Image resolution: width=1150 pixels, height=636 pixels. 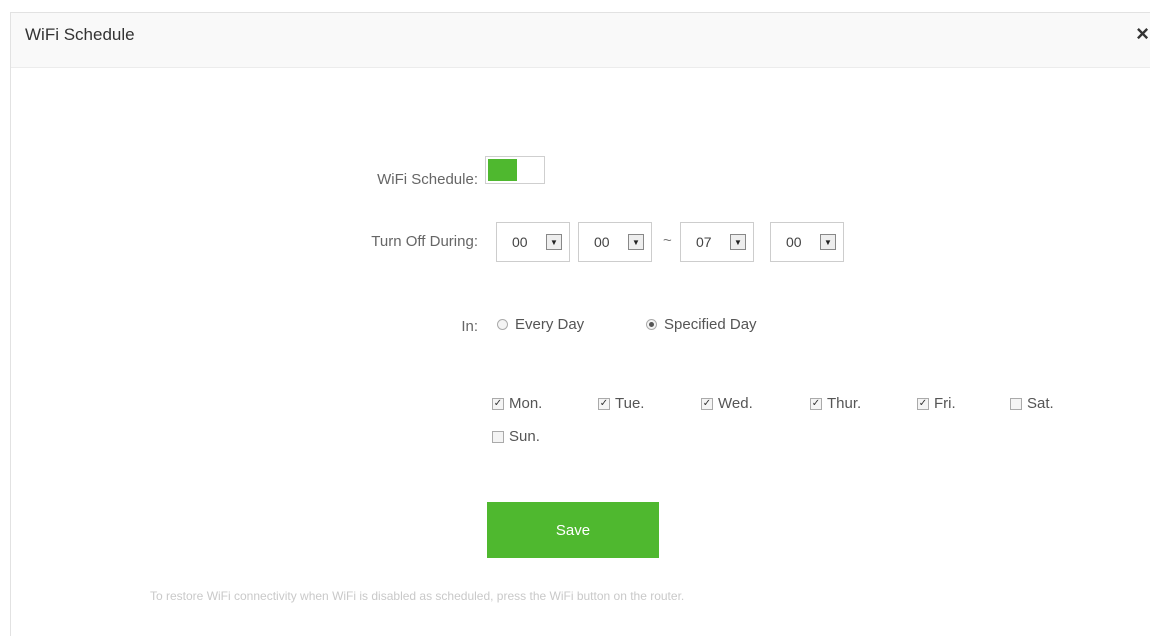 I want to click on checkbox-sun: Sun., so click(x=516, y=436).